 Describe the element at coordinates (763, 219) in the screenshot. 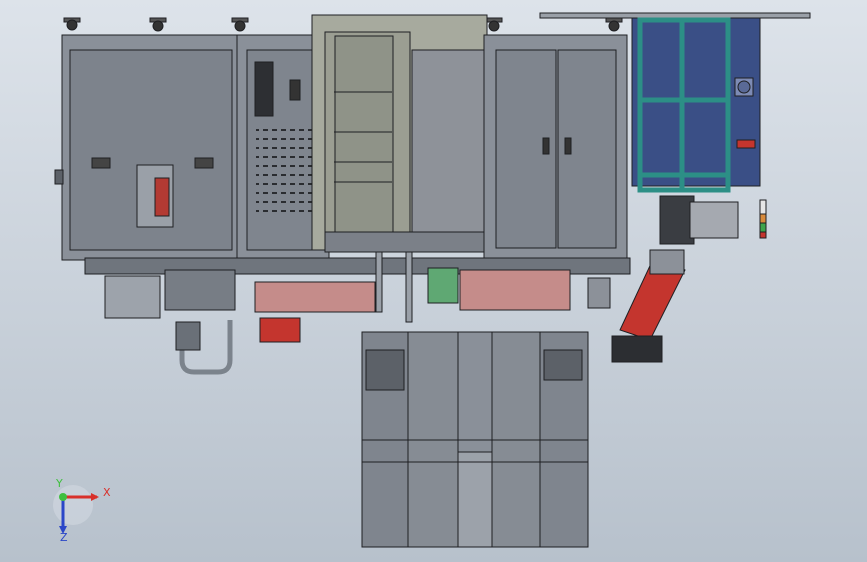

I see `signal-tower-icon` at that location.